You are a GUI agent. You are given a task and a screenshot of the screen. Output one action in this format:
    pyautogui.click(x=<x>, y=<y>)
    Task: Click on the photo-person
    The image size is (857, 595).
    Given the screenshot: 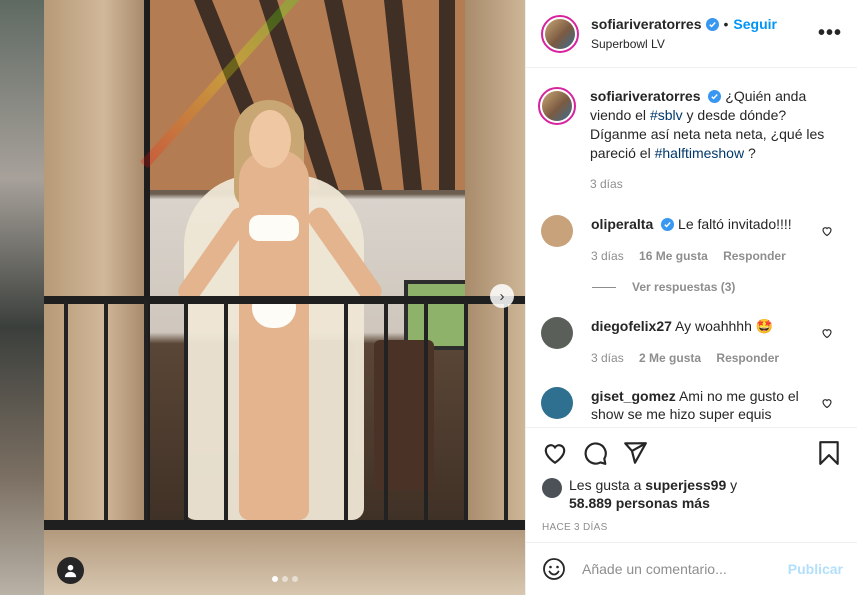 What is the action you would take?
    pyautogui.click(x=274, y=335)
    